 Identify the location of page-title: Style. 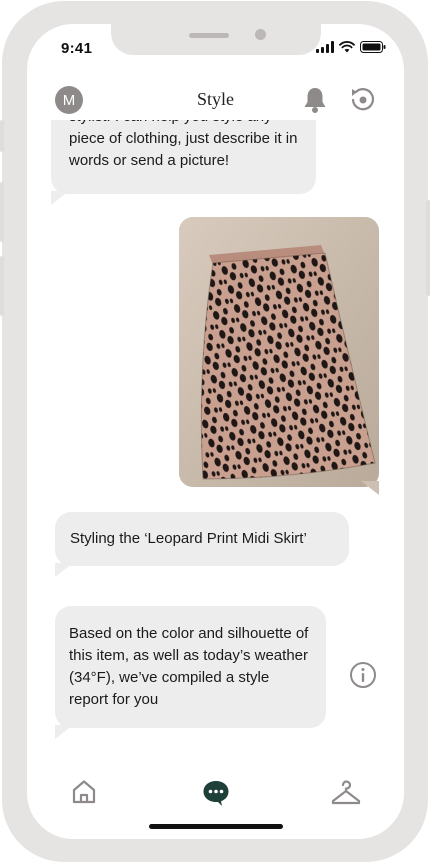
(215, 99).